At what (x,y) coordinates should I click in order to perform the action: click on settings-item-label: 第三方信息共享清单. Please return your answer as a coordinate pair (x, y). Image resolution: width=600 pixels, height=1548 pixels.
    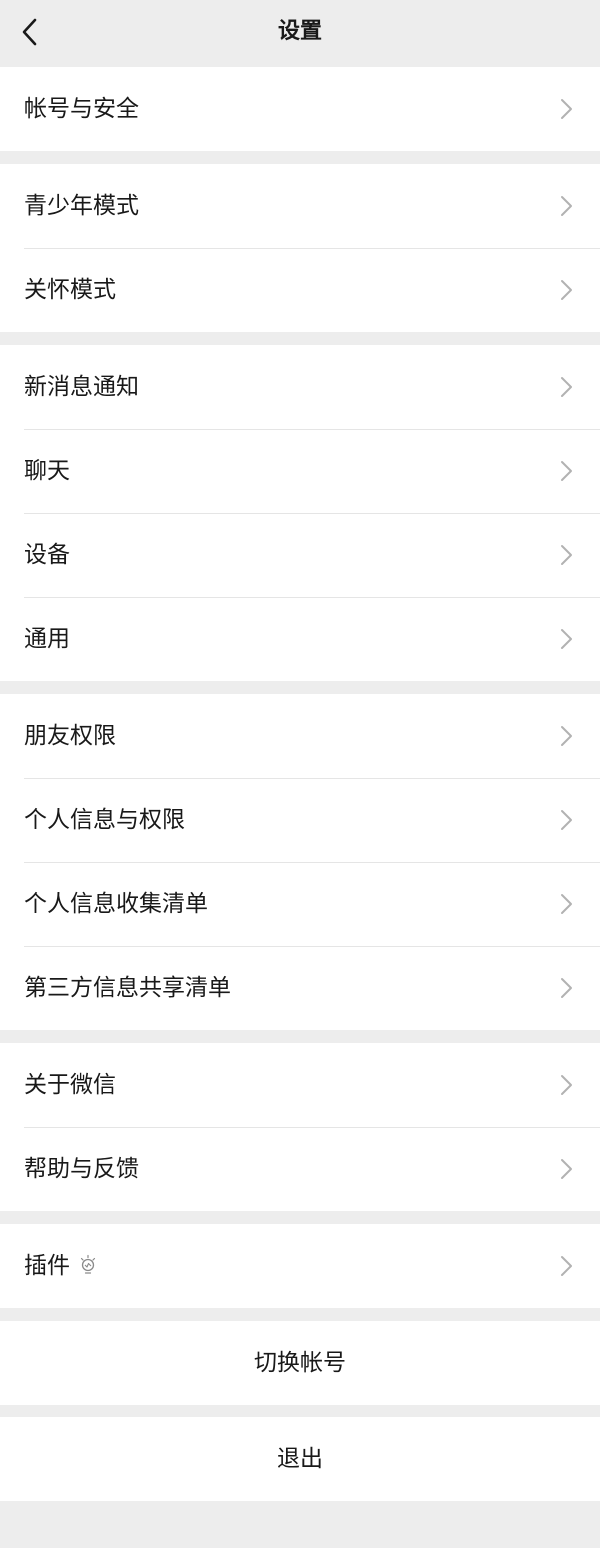
    Looking at the image, I should click on (127, 988).